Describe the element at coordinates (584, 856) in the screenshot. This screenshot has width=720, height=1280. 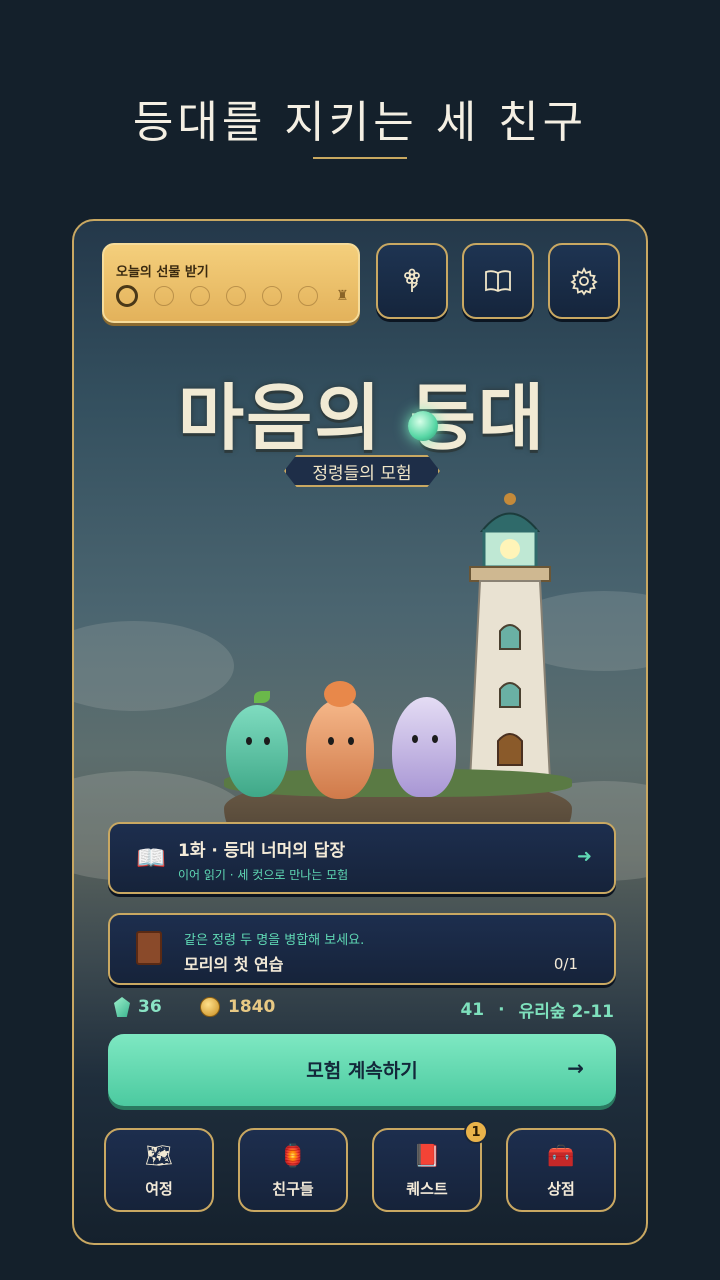
I see `arrow-right-icon: ➜` at that location.